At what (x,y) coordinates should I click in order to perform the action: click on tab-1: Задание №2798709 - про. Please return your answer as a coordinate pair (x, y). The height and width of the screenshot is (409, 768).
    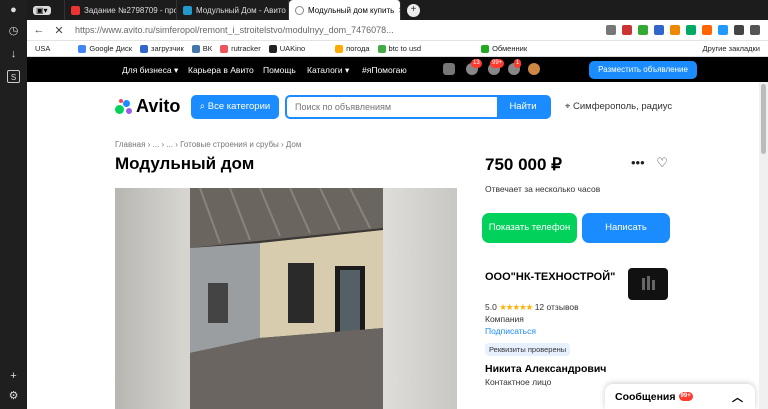
    Looking at the image, I should click on (121, 10).